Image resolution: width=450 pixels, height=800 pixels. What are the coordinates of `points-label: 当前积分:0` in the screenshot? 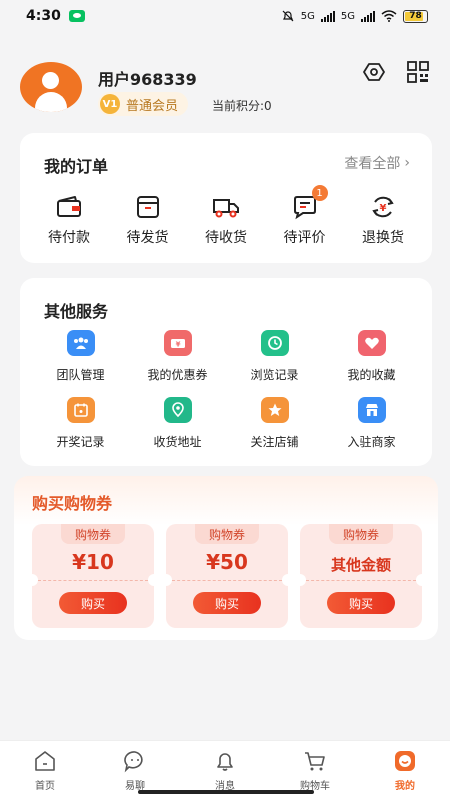 It's located at (242, 106).